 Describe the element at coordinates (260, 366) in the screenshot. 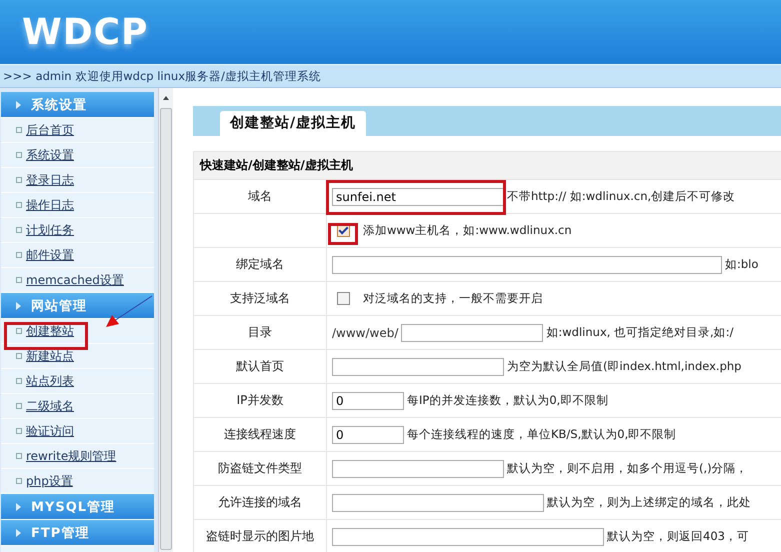

I see `field-label: 默认首页` at that location.